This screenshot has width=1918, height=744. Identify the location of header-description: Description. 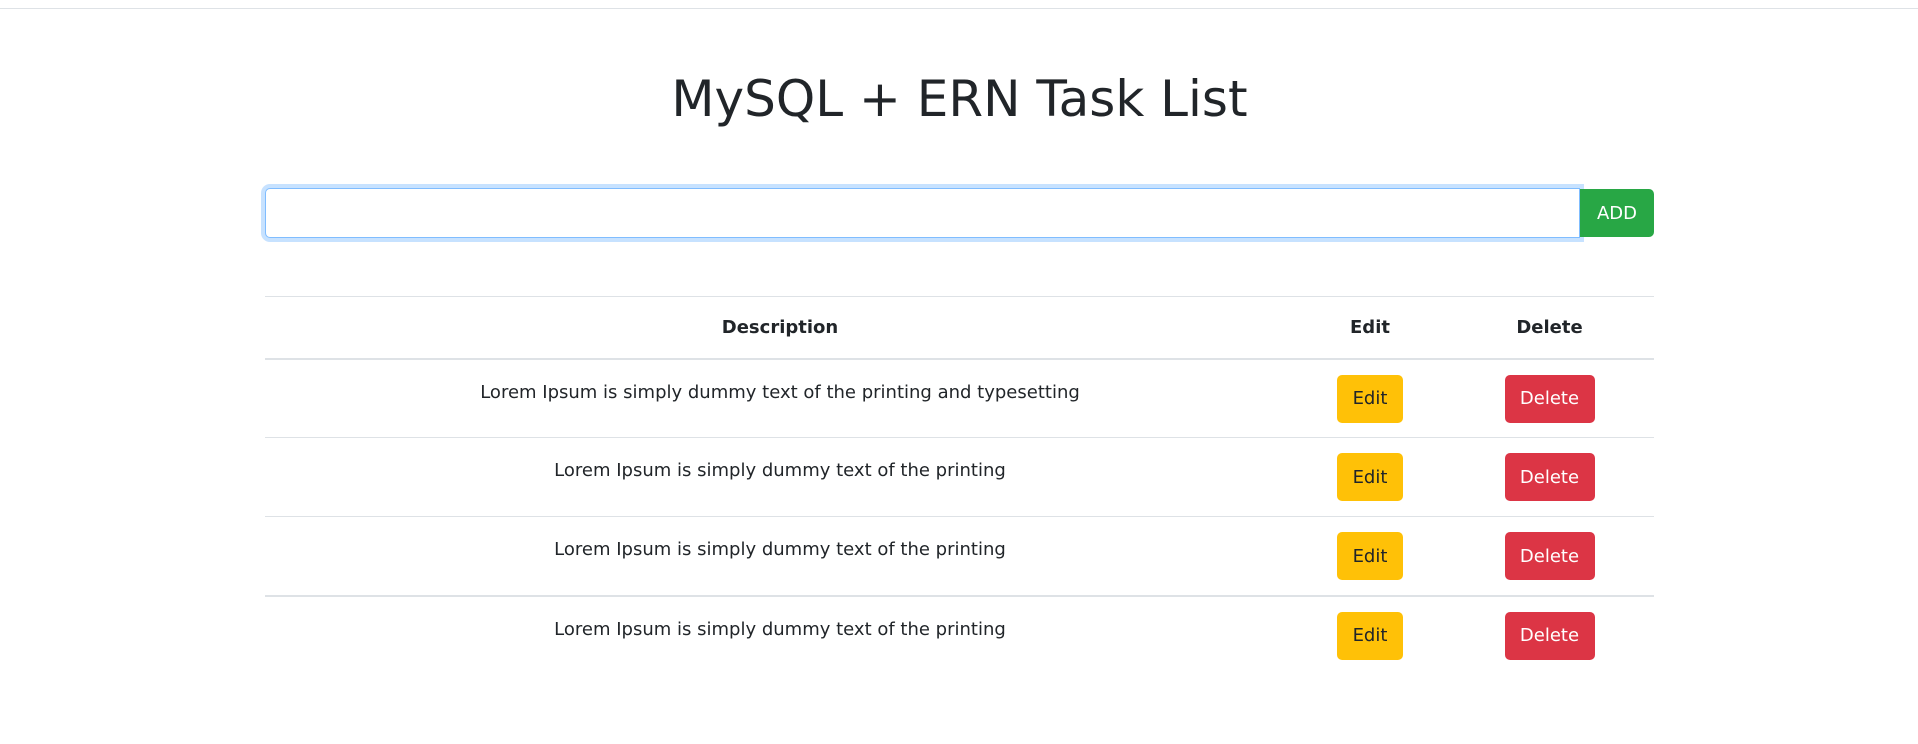
(780, 328).